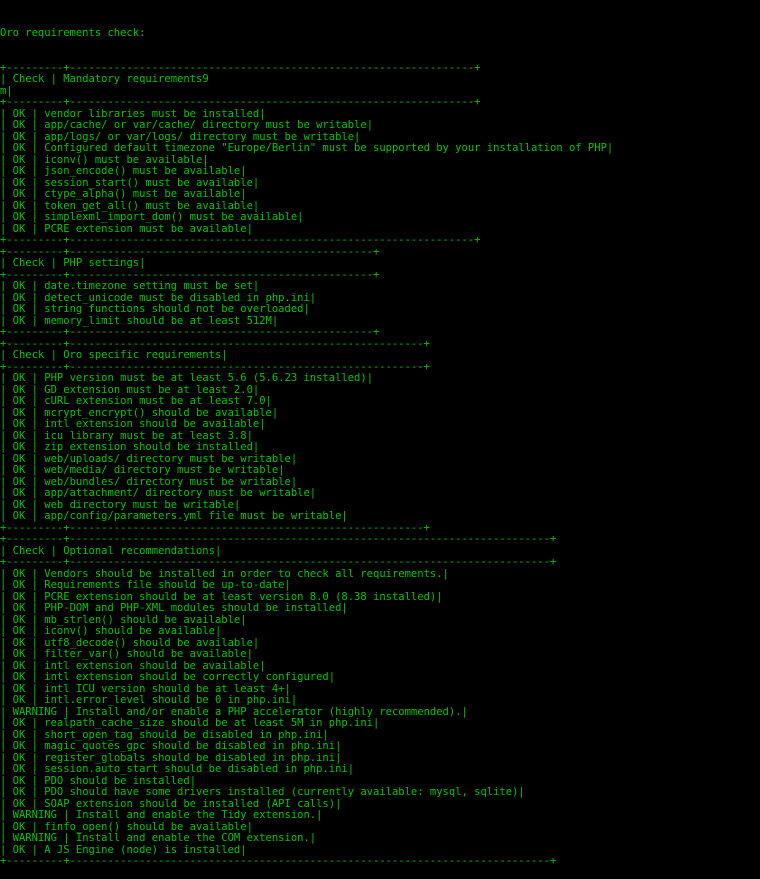 Image resolution: width=760 pixels, height=879 pixels. I want to click on table-row: | OK | finfo_open() should be available|, so click(126, 827).